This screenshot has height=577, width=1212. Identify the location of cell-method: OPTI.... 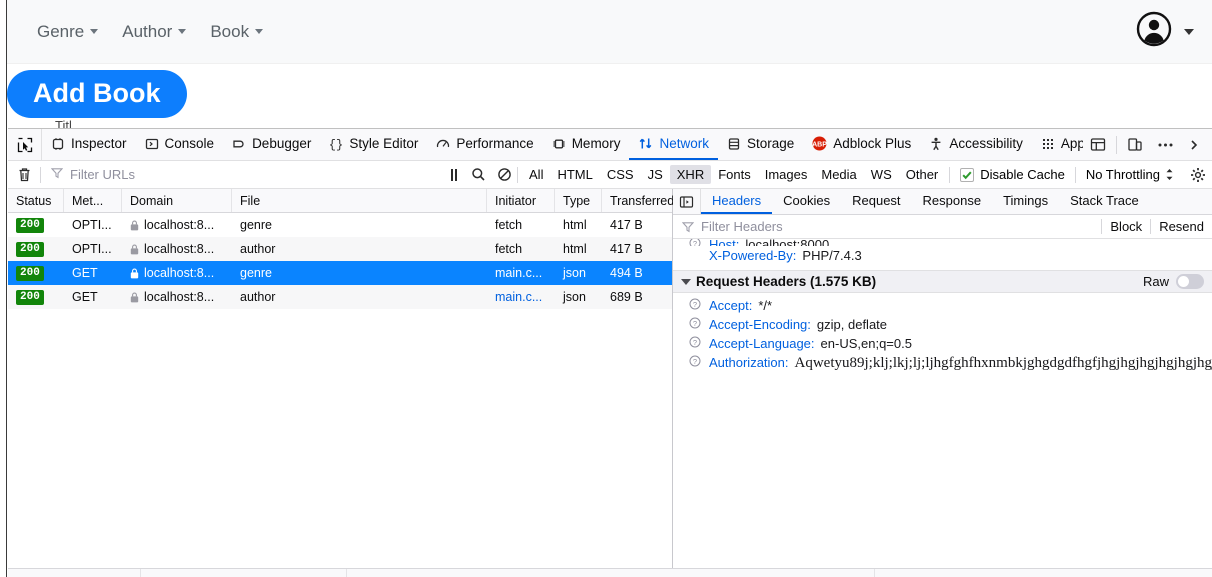
(92, 249).